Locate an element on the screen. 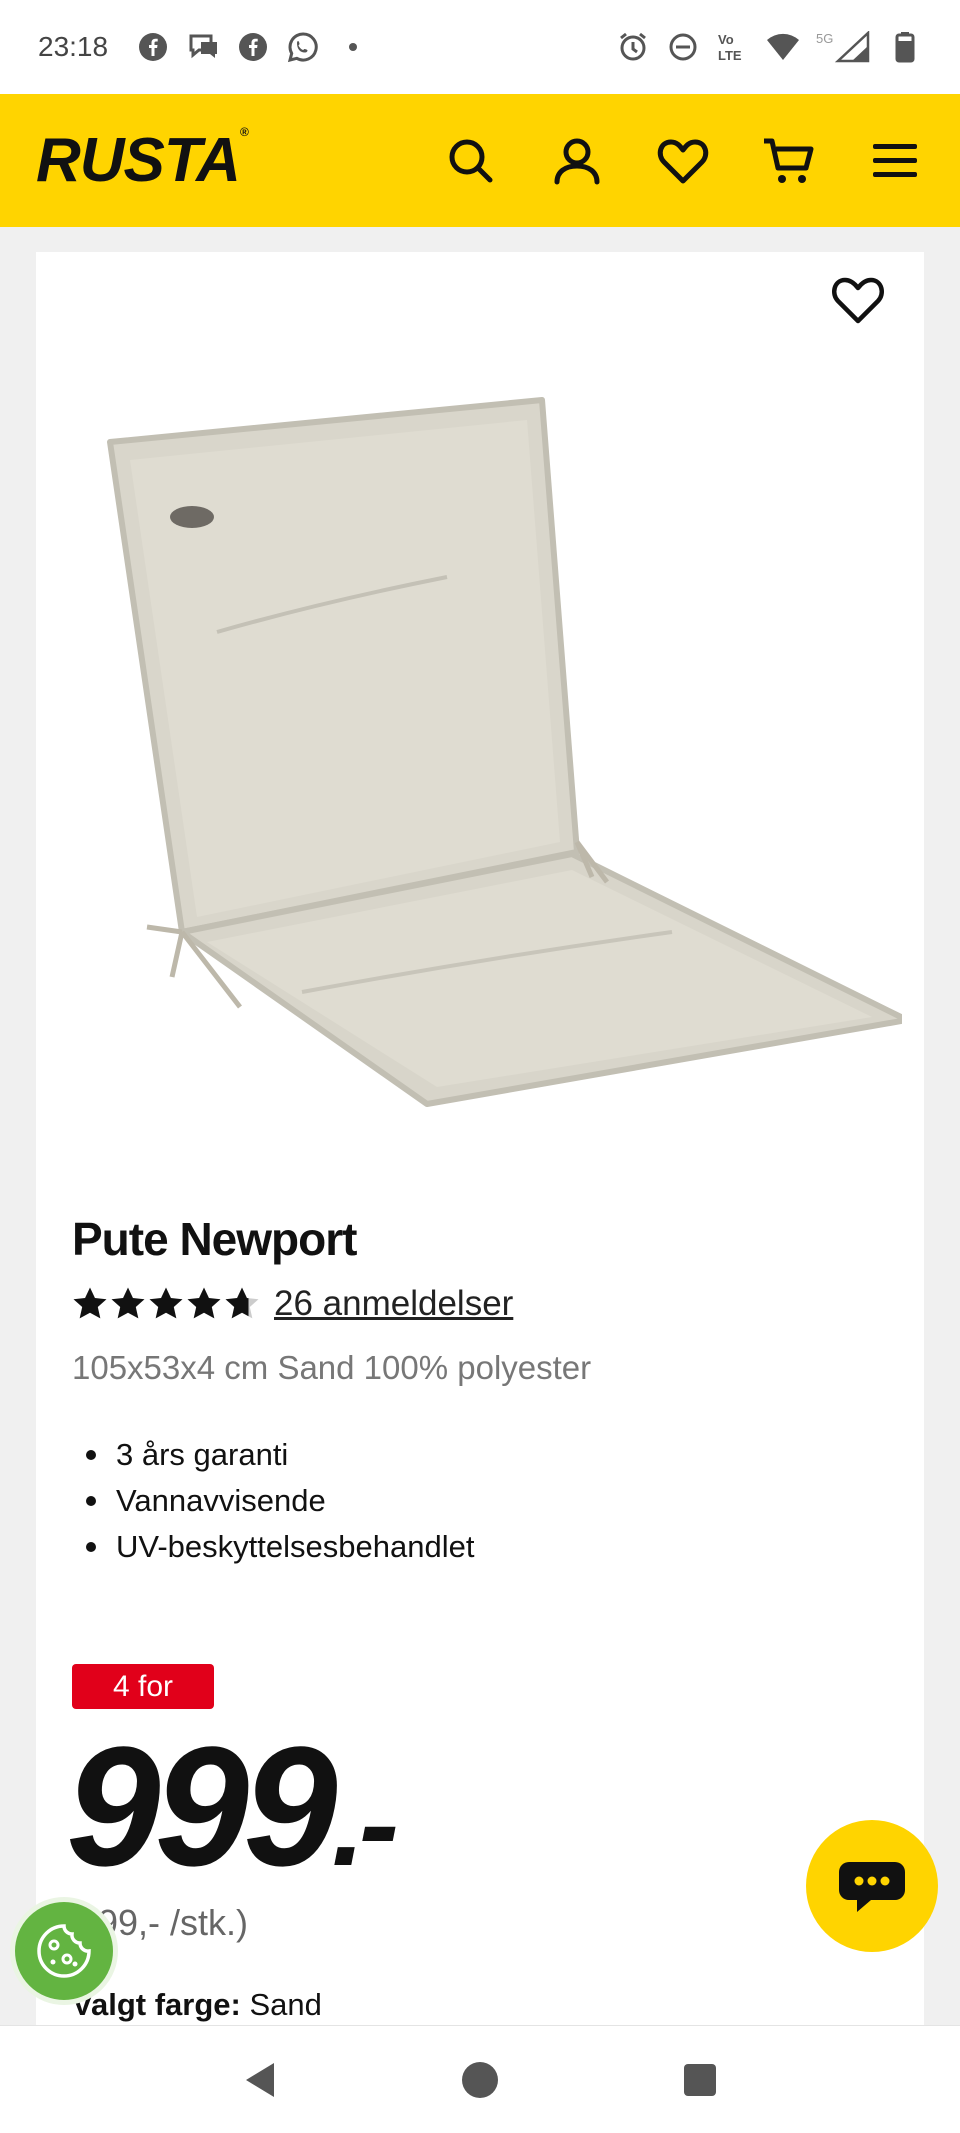 Image resolution: width=960 pixels, height=2133 pixels. chosen-color: Valgt farge: Sand is located at coordinates (197, 2005).